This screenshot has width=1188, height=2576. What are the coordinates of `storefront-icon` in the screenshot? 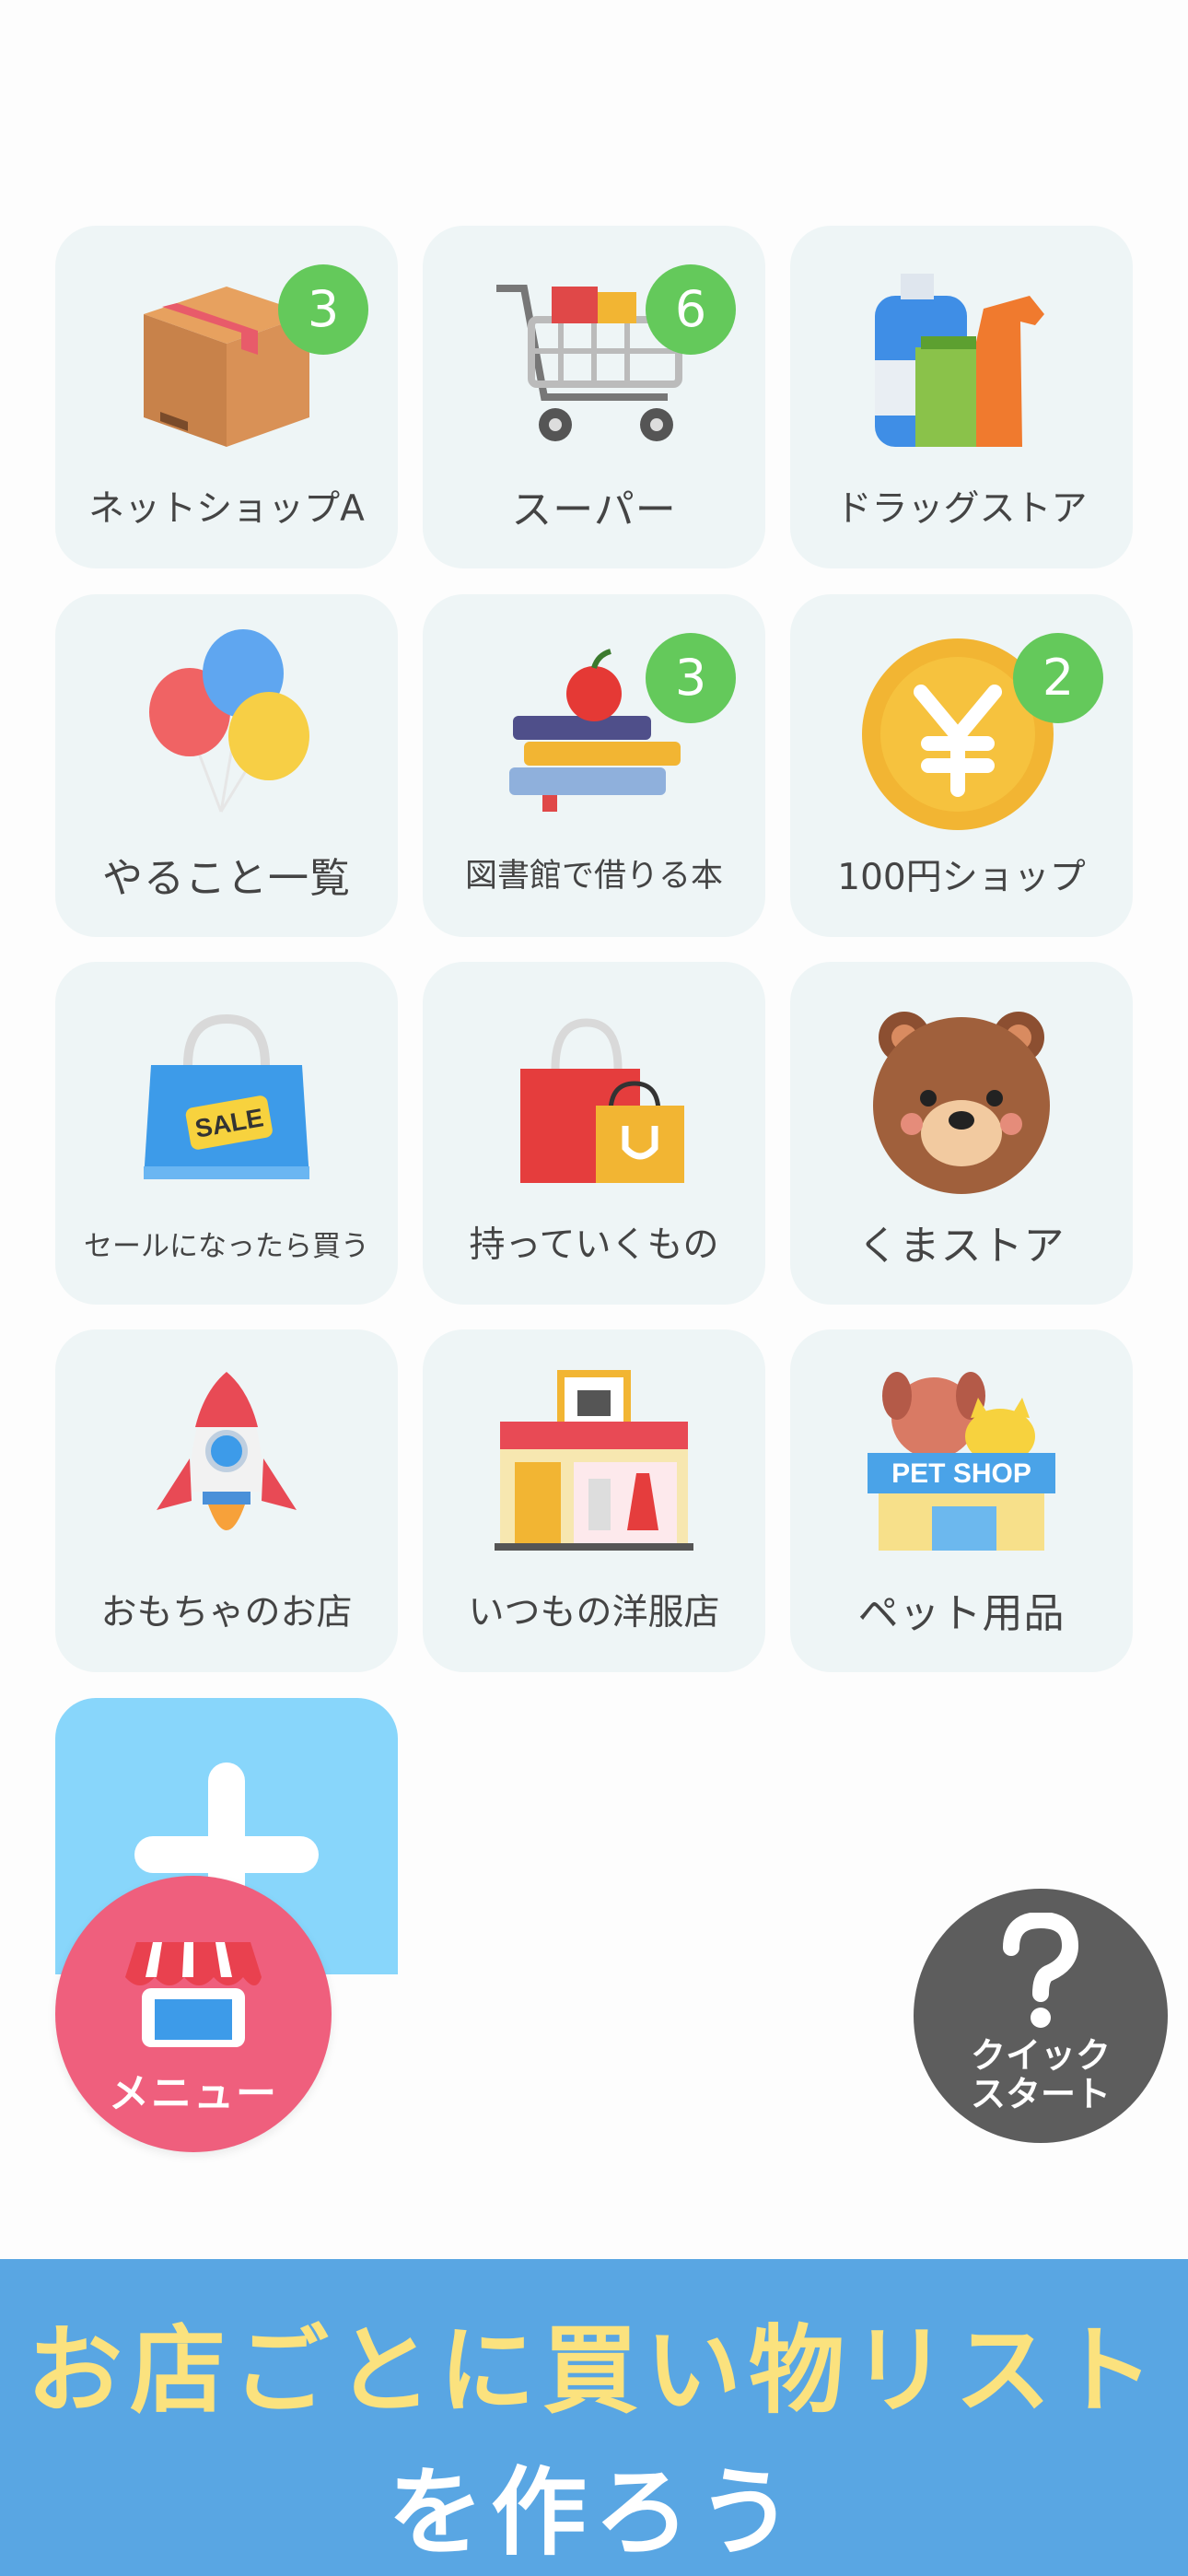 It's located at (193, 1994).